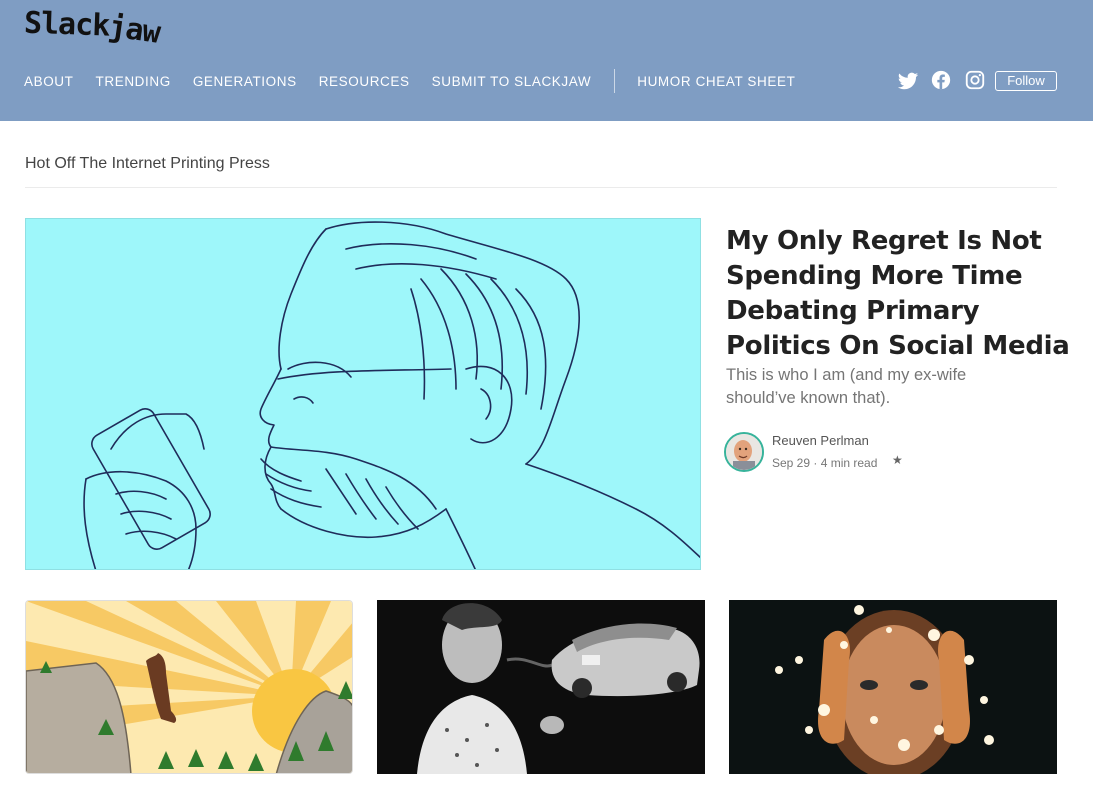 The width and height of the screenshot is (1093, 797). What do you see at coordinates (975, 80) in the screenshot?
I see `instagram-icon` at bounding box center [975, 80].